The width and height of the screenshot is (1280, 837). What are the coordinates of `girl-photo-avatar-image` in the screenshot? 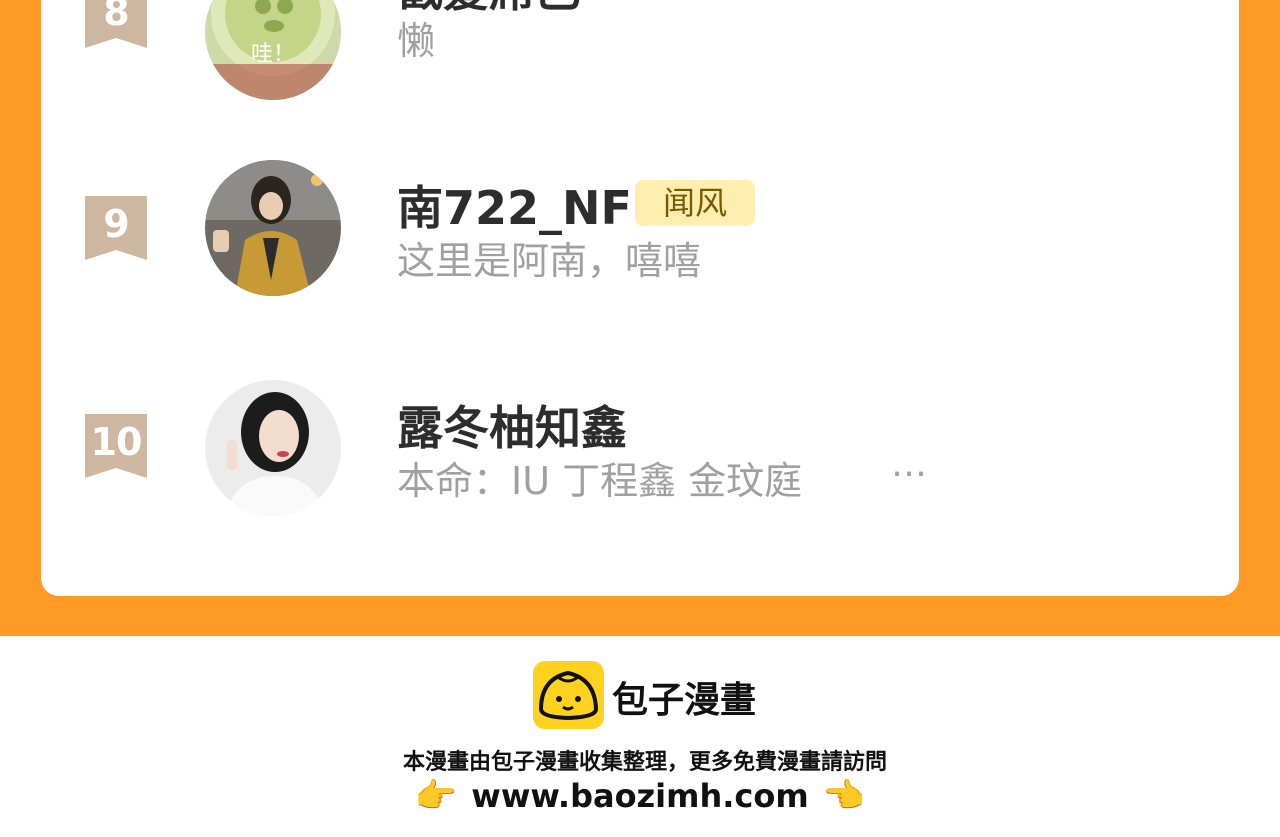 It's located at (273, 448).